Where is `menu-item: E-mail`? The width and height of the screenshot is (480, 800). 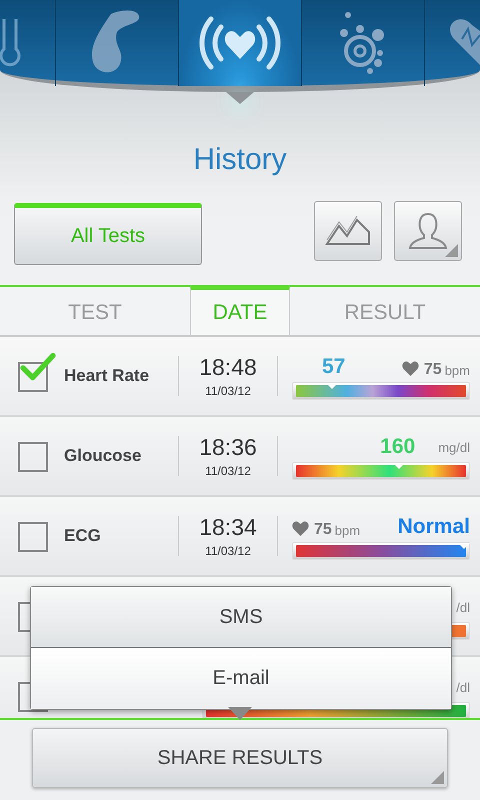
menu-item: E-mail is located at coordinates (241, 678).